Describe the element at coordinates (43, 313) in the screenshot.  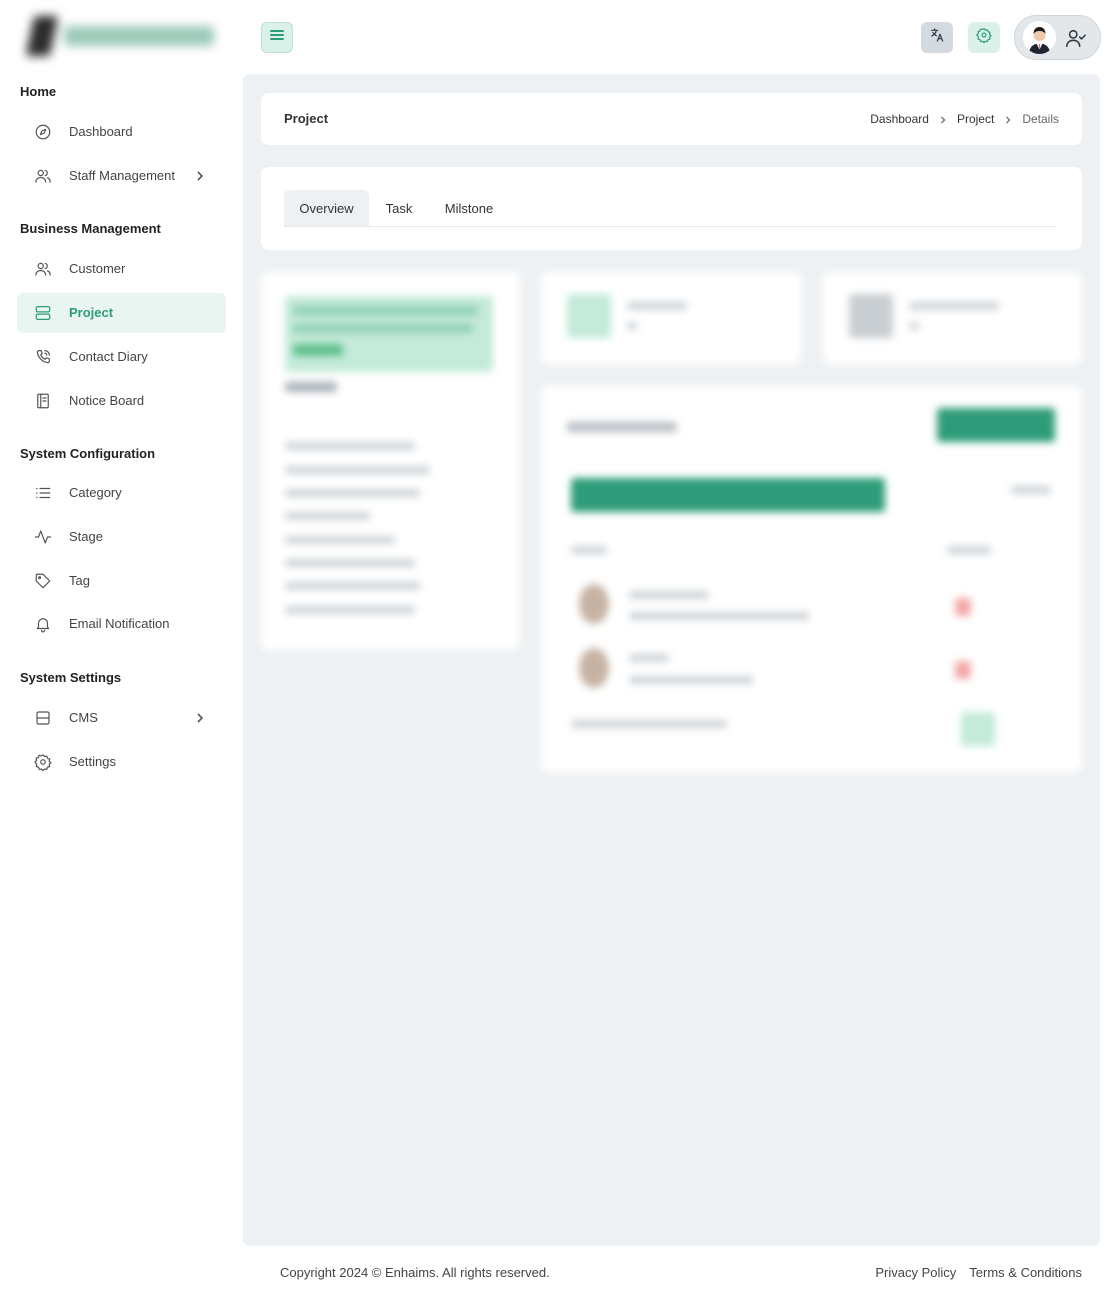
I see `server-icon` at that location.